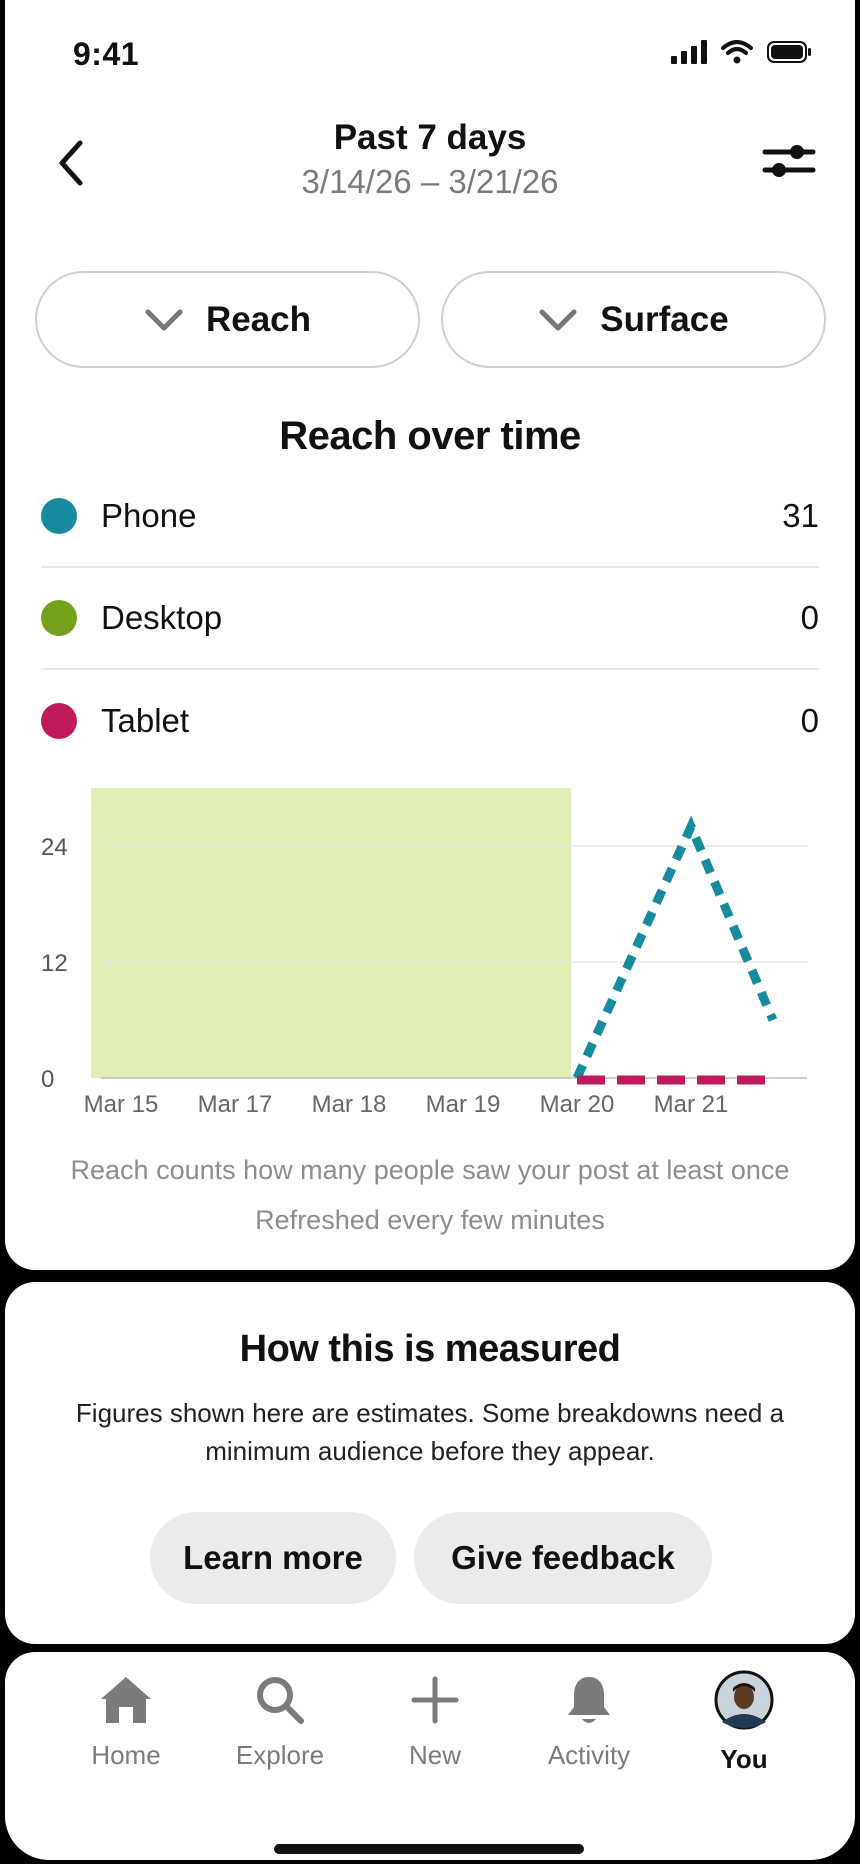  What do you see at coordinates (349, 1104) in the screenshot?
I see `x-tick-label: Mar 18` at bounding box center [349, 1104].